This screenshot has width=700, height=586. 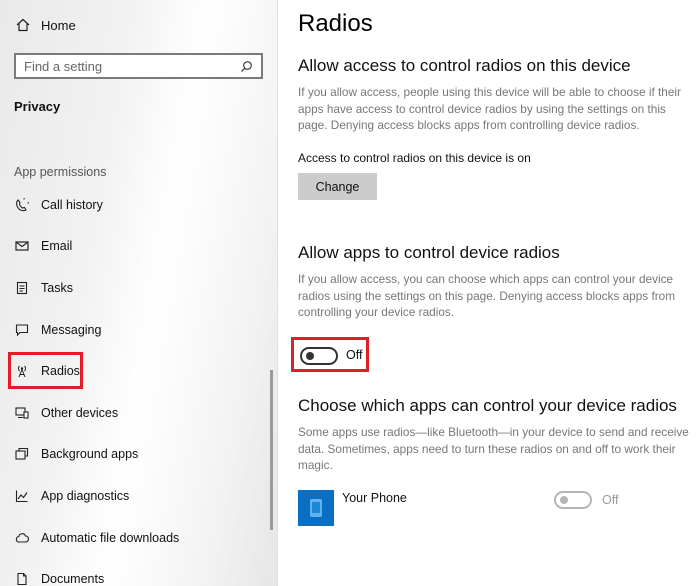 I want to click on cloud-download-icon, so click(x=22, y=538).